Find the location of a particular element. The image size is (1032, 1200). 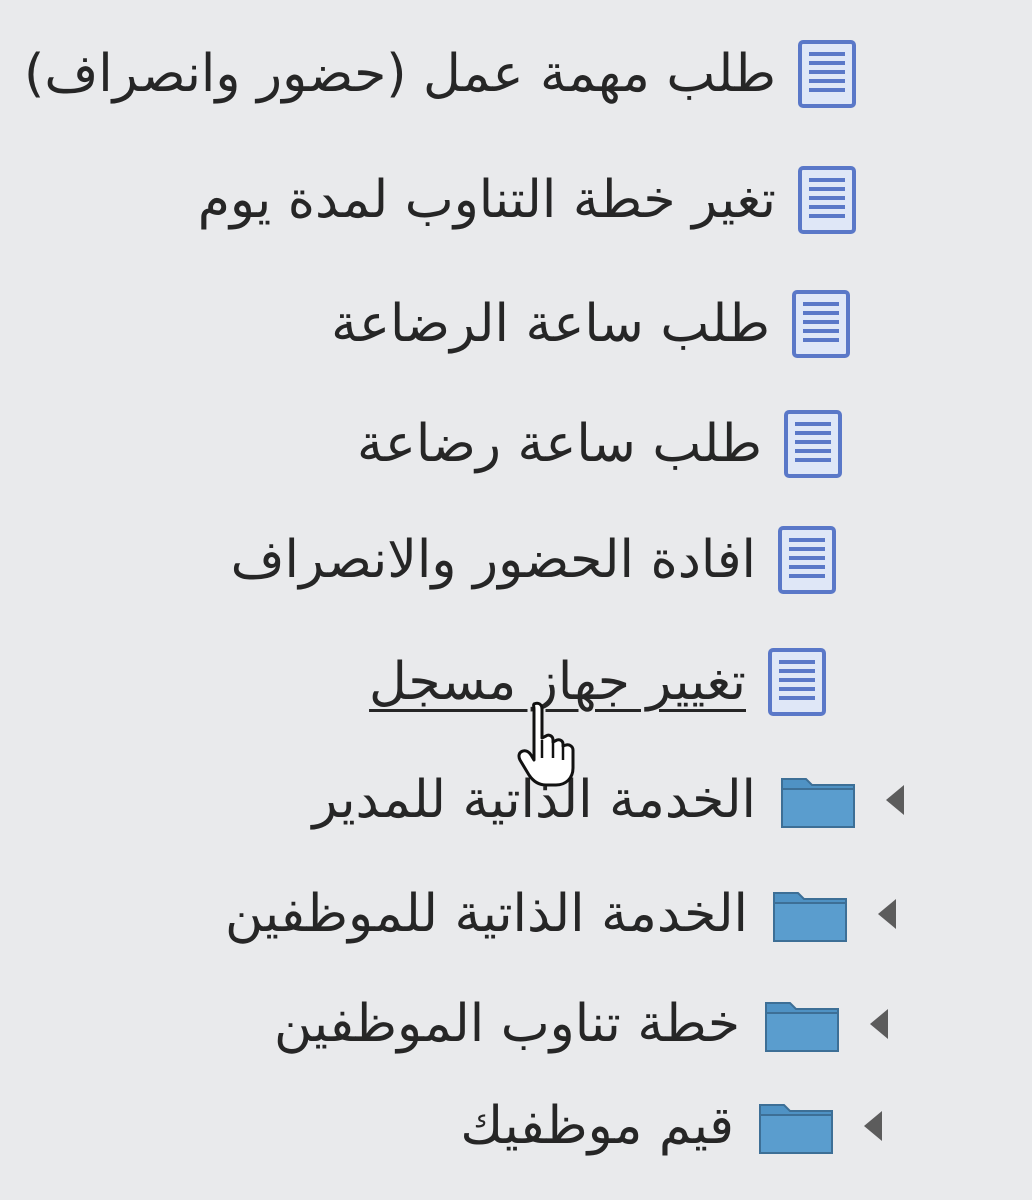

tree-item-label: طلب مهمة عمل (حضور وانصراف) is located at coordinates (400, 74).